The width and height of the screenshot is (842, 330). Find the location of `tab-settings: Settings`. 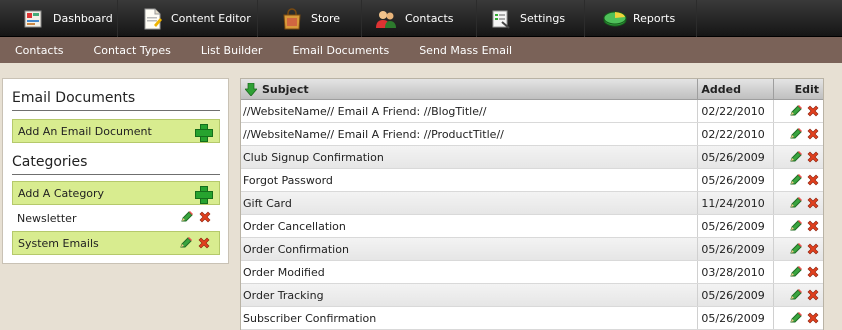

tab-settings: Settings is located at coordinates (531, 18).